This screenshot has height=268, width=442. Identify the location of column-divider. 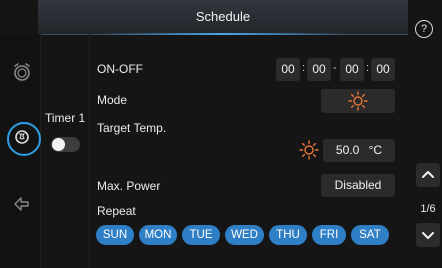
(89, 151).